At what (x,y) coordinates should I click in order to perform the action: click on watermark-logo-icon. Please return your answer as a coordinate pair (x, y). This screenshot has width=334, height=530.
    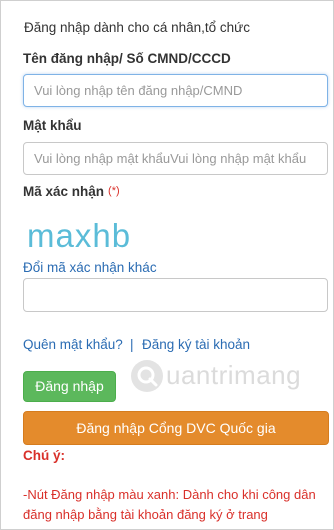
    Looking at the image, I should click on (147, 376).